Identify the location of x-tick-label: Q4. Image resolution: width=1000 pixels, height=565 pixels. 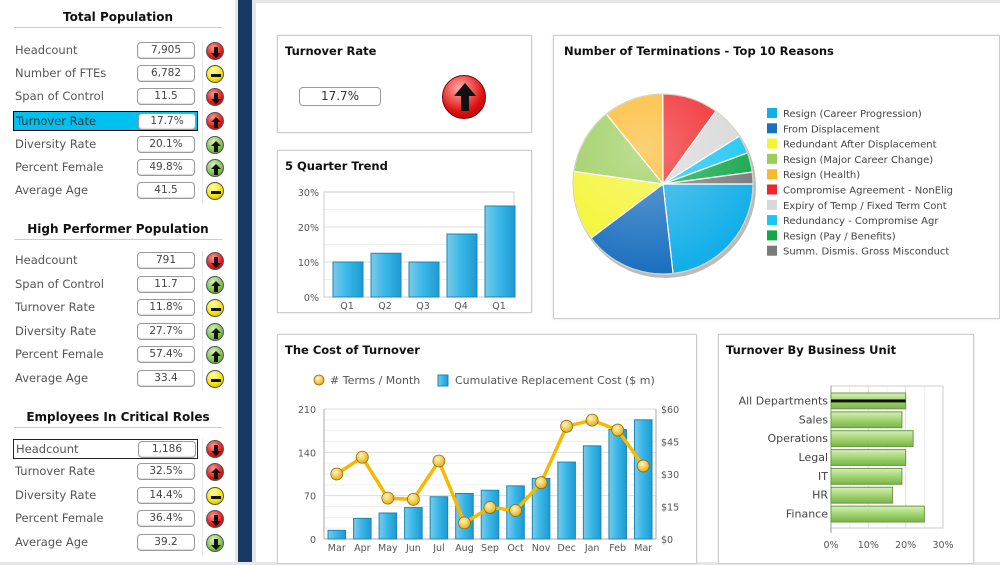
(461, 306).